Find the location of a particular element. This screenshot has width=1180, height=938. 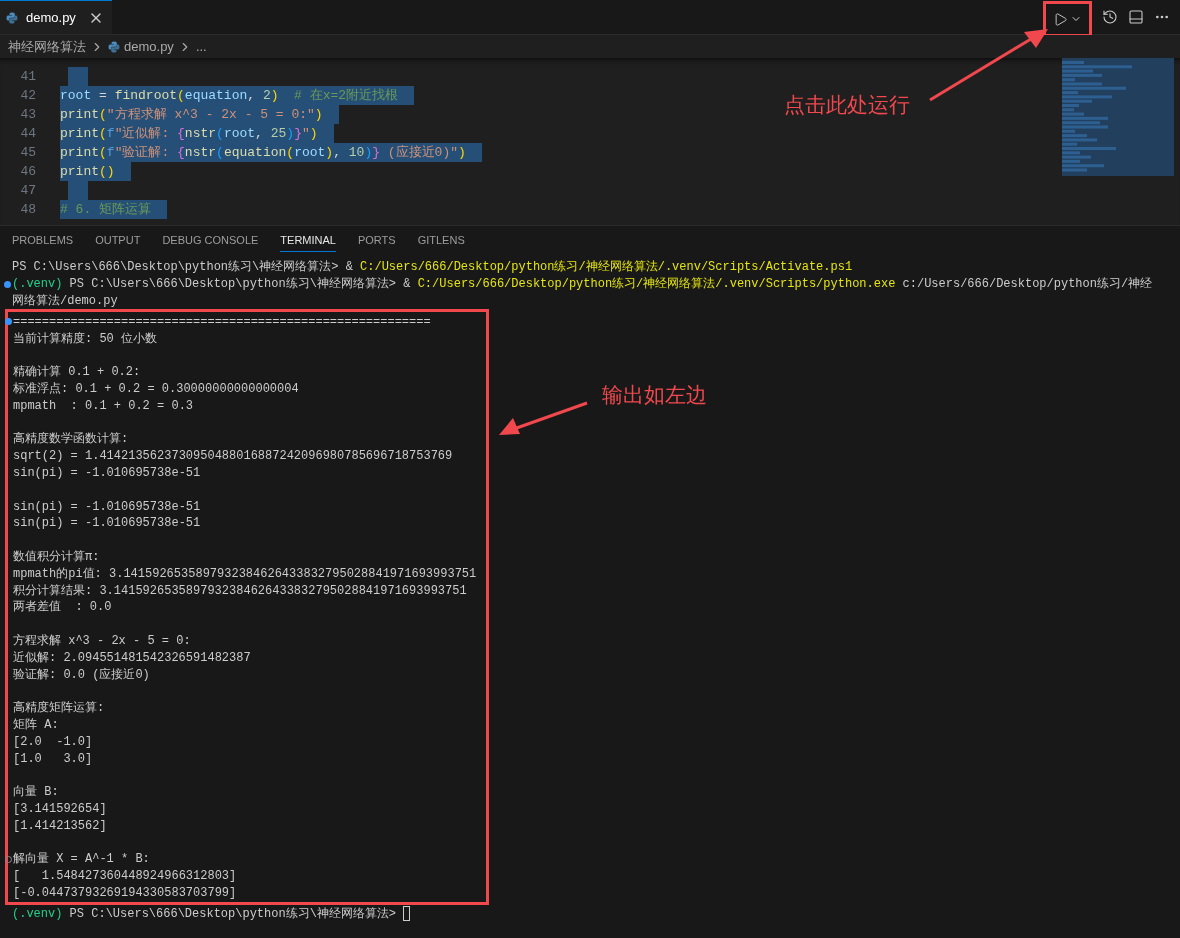

line-number: 44 is located at coordinates (27, 133).